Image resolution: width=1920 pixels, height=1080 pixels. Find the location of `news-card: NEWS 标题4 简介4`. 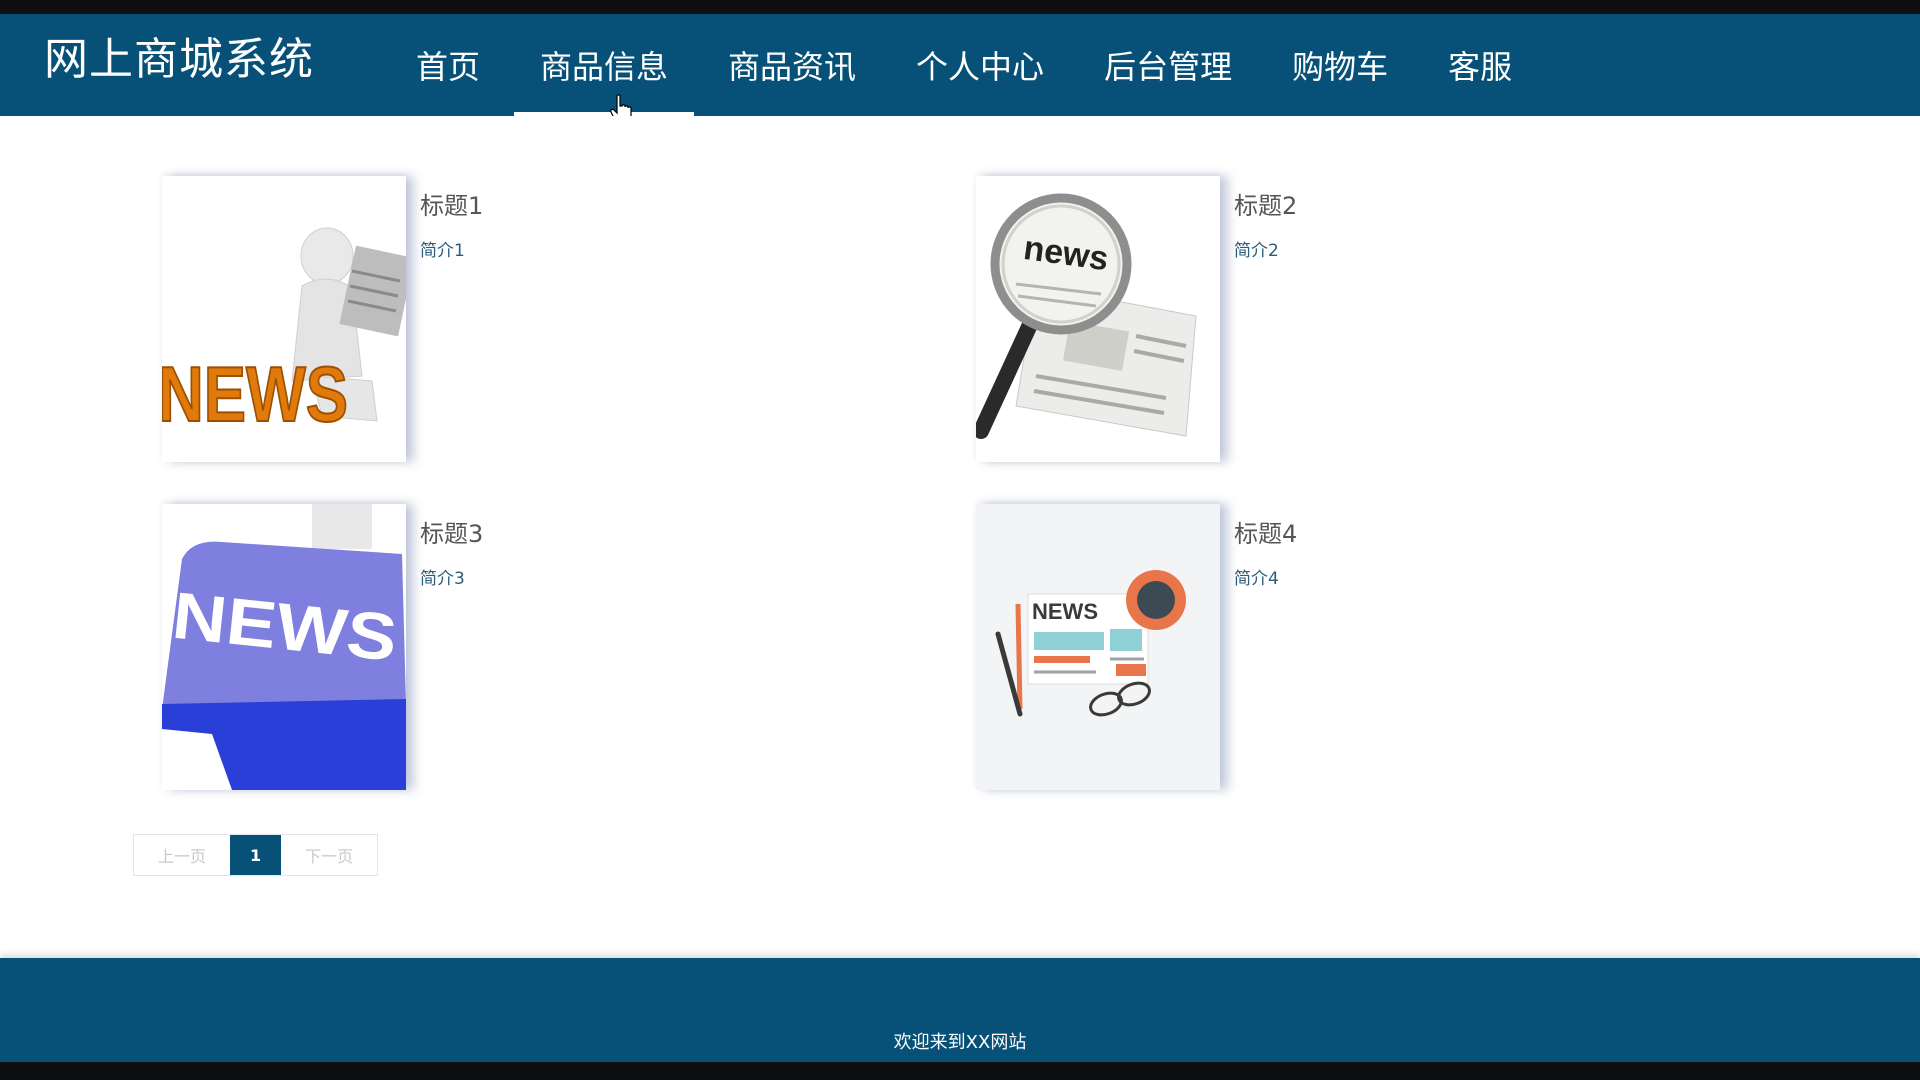

news-card: NEWS 标题4 简介4 is located at coordinates (1276, 649).